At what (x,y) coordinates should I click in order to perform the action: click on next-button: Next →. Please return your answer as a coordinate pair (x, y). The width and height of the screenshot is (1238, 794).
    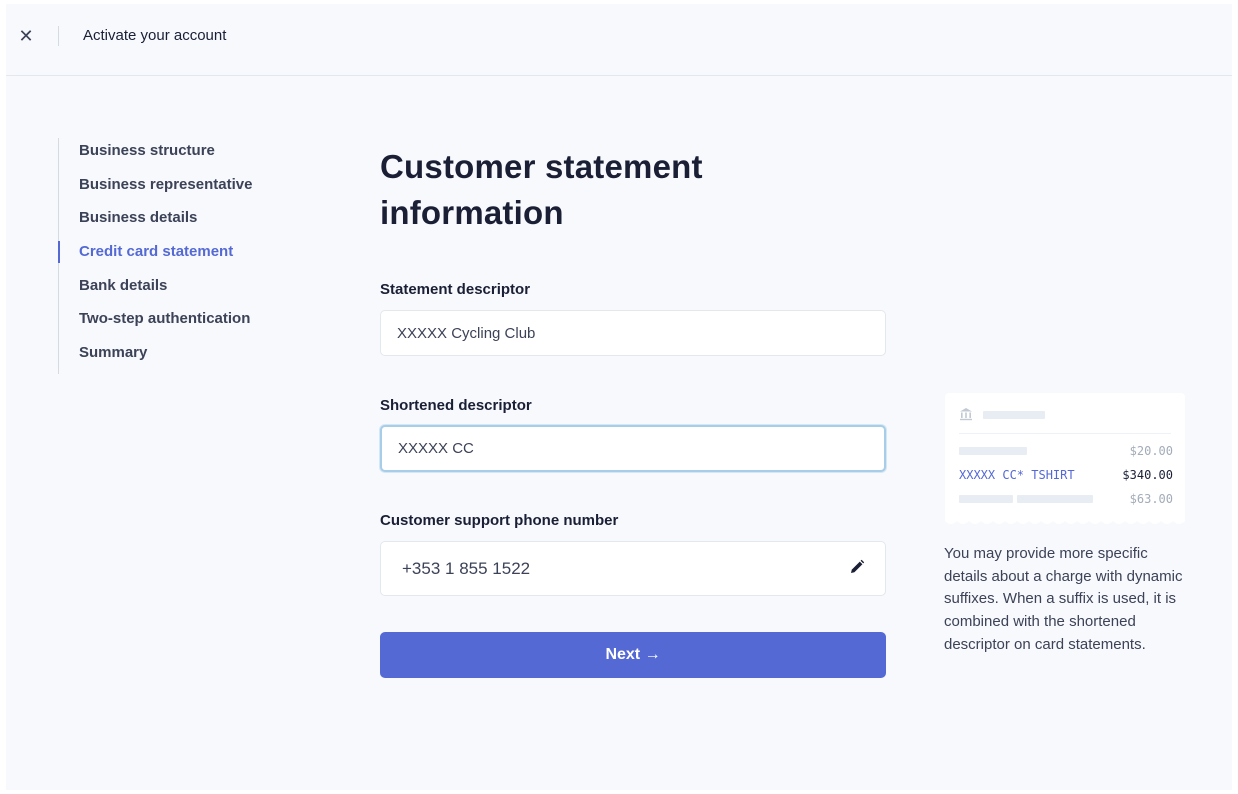
    Looking at the image, I should click on (633, 655).